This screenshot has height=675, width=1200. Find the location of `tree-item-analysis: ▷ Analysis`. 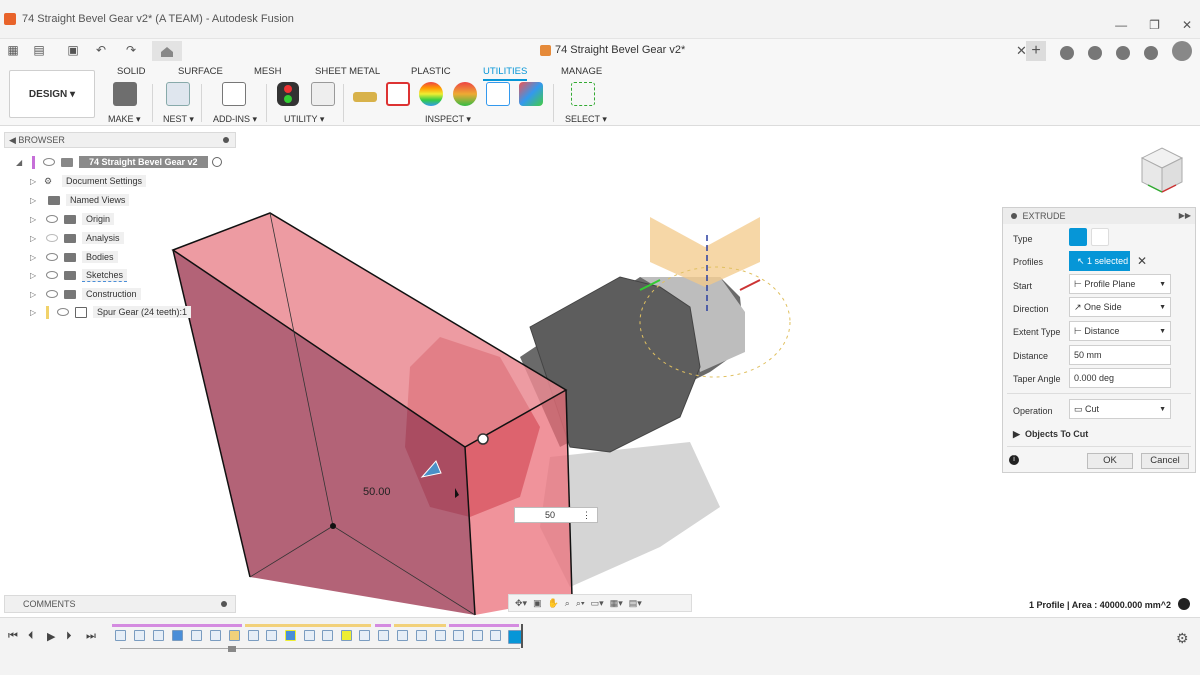

tree-item-analysis: ▷ Analysis is located at coordinates (77, 238).